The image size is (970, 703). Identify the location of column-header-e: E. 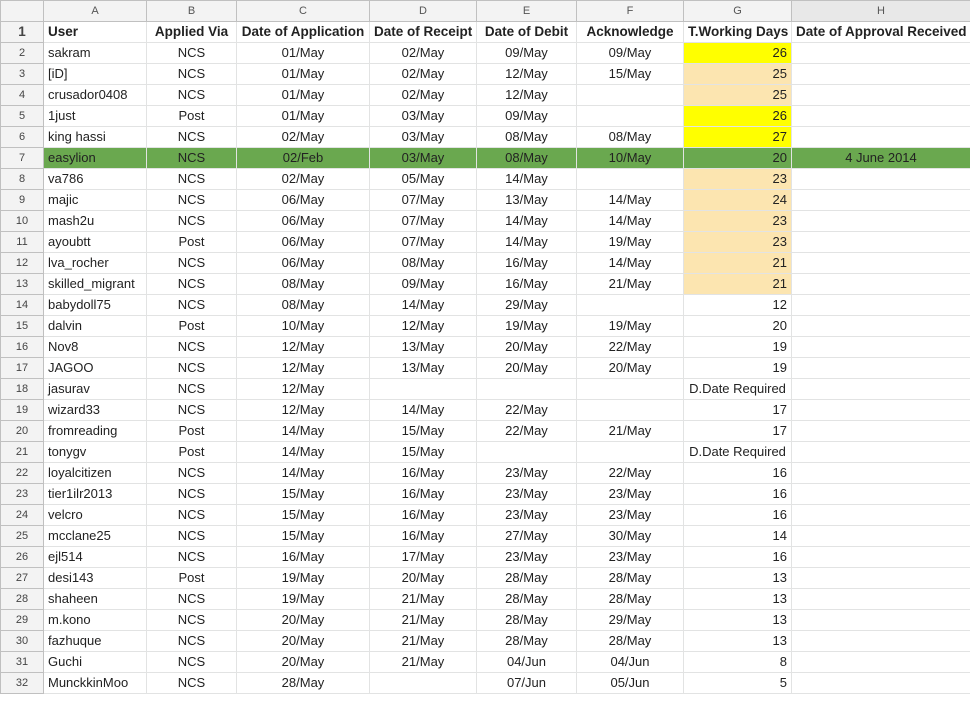
(526, 11).